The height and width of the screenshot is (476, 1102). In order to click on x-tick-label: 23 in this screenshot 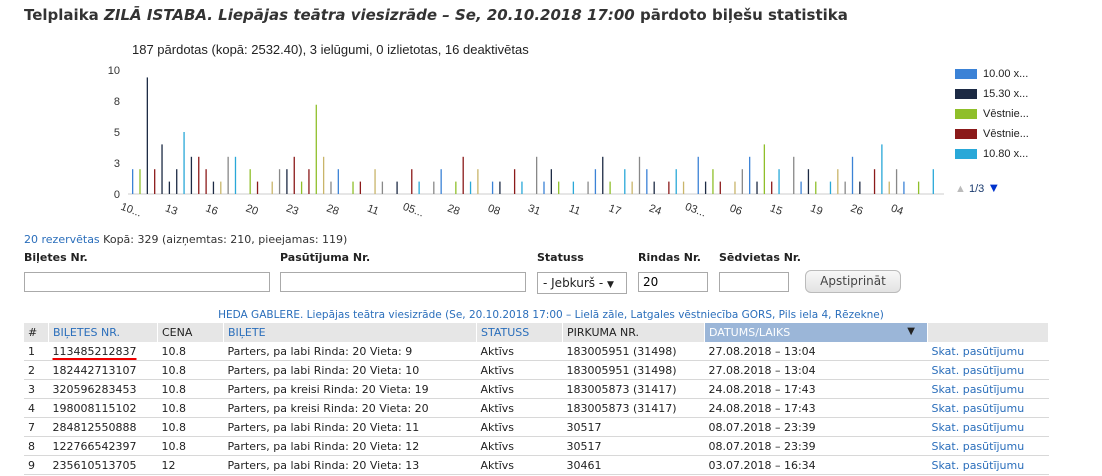, I will do `click(292, 209)`.